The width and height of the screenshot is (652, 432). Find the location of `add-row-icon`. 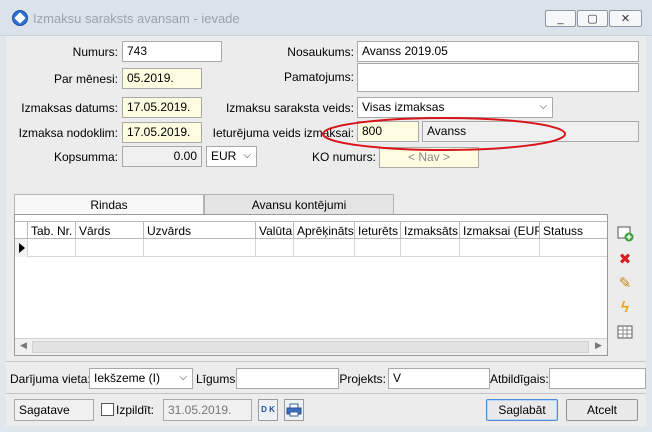

add-row-icon is located at coordinates (625, 233).